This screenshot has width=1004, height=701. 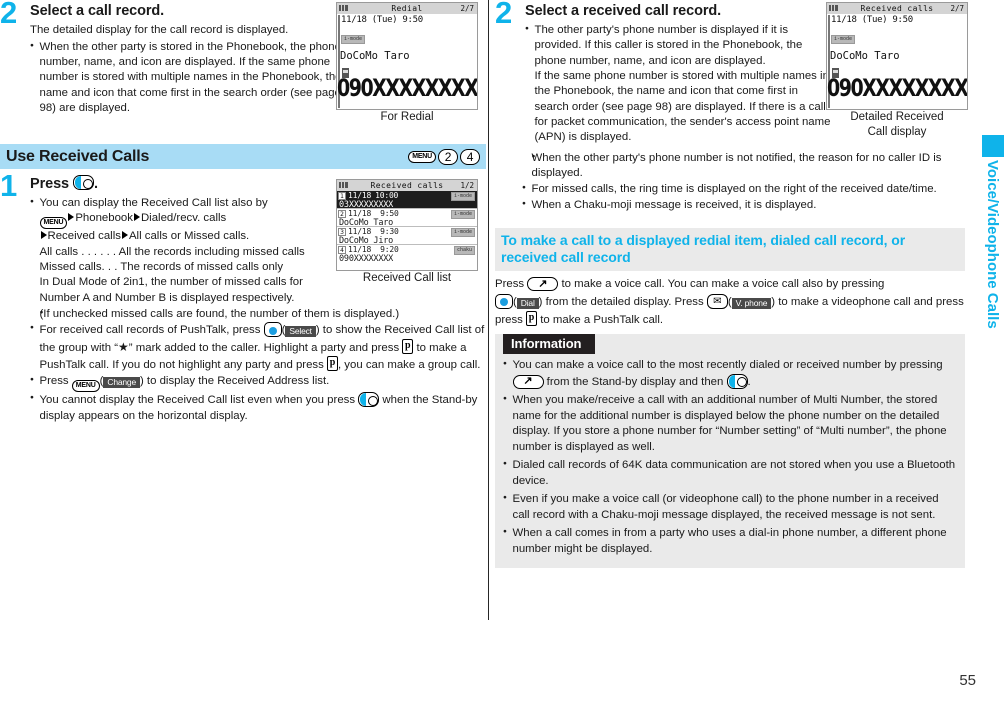 What do you see at coordinates (717, 301) in the screenshot?
I see `mail-key-icon` at bounding box center [717, 301].